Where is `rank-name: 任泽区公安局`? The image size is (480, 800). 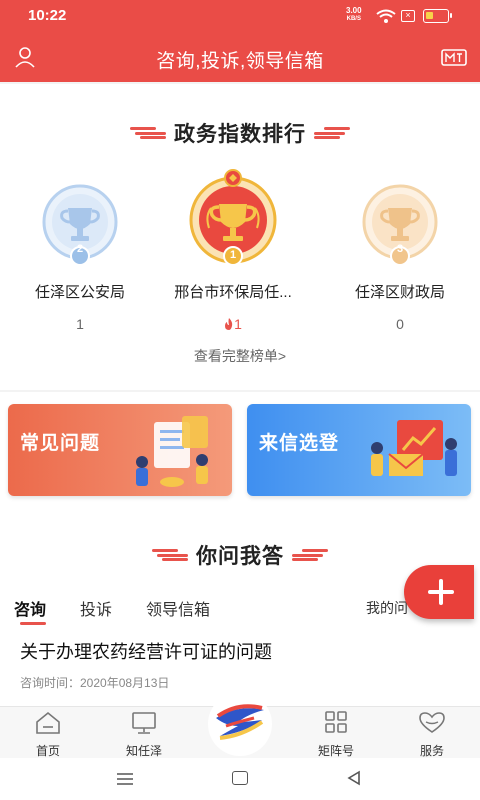 rank-name: 任泽区公安局 is located at coordinates (79, 292).